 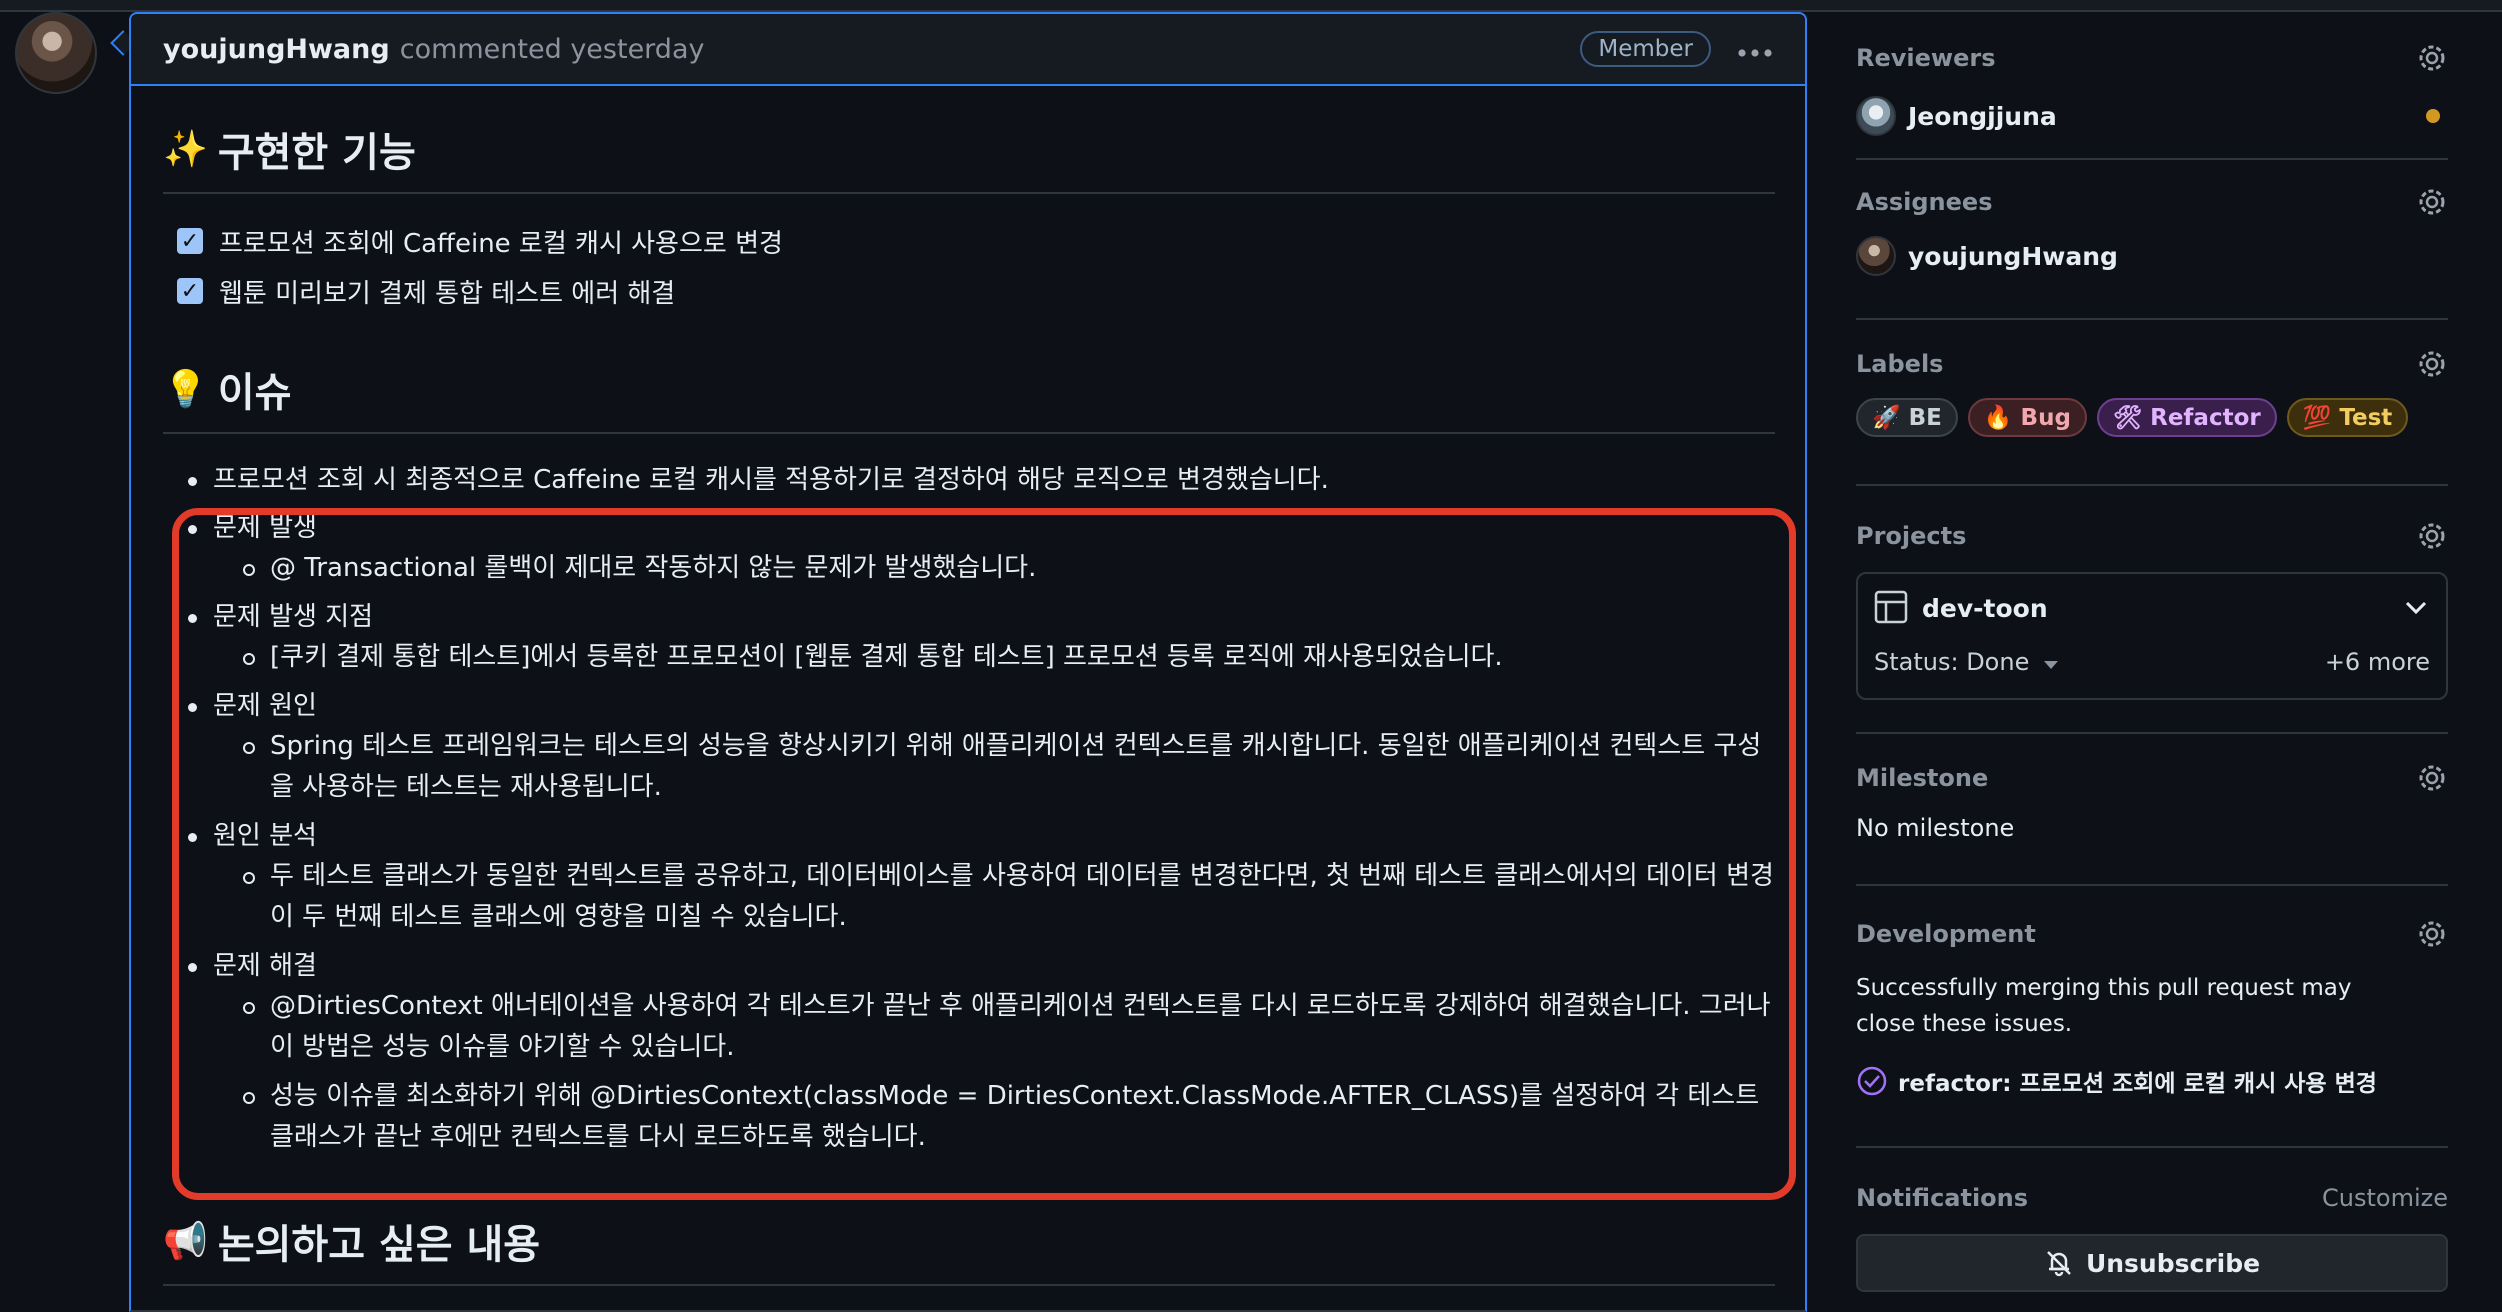 I want to click on review-pending-dot, so click(x=2433, y=116).